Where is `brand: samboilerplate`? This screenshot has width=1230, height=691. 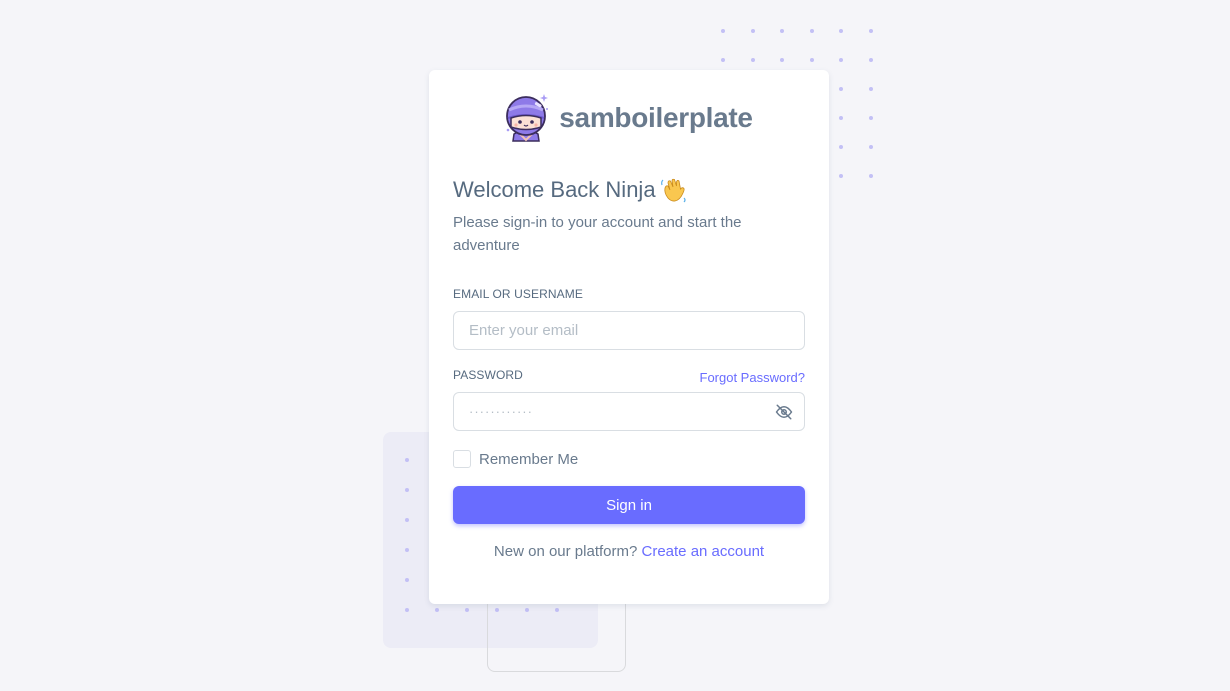
brand: samboilerplate is located at coordinates (629, 118).